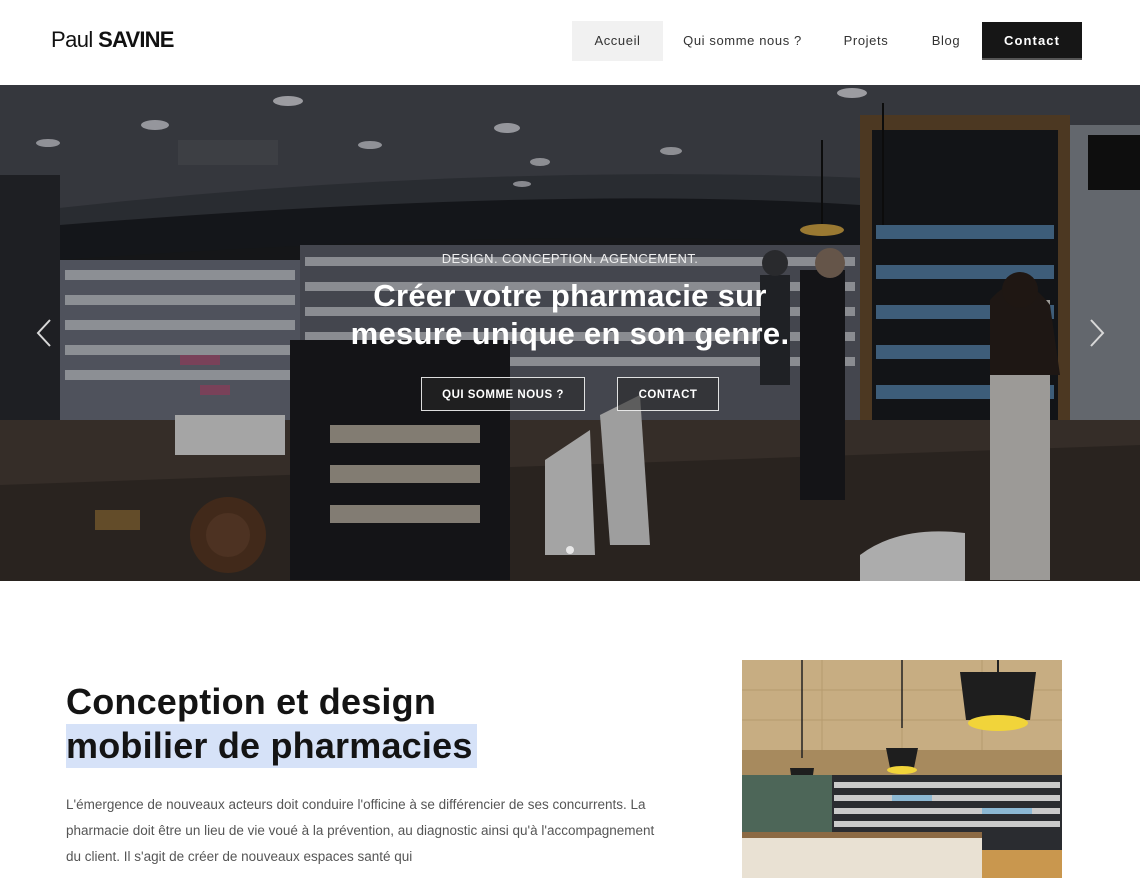 This screenshot has height=878, width=1140. What do you see at coordinates (617, 41) in the screenshot?
I see `nav-item-accueil: Accueil` at bounding box center [617, 41].